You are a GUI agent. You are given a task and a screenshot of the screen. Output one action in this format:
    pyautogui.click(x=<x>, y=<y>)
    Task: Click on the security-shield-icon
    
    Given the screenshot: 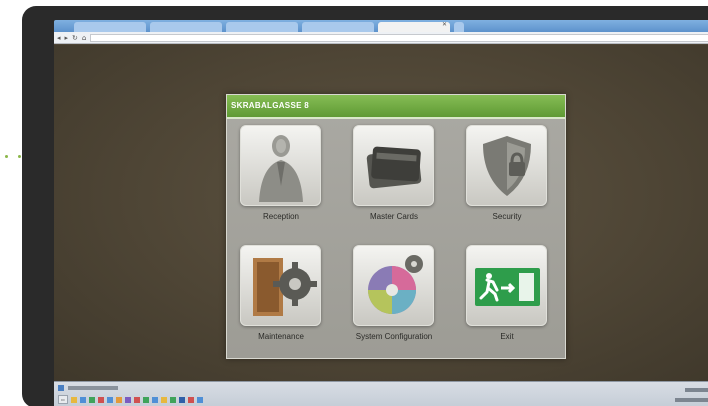 What is the action you would take?
    pyautogui.click(x=507, y=166)
    